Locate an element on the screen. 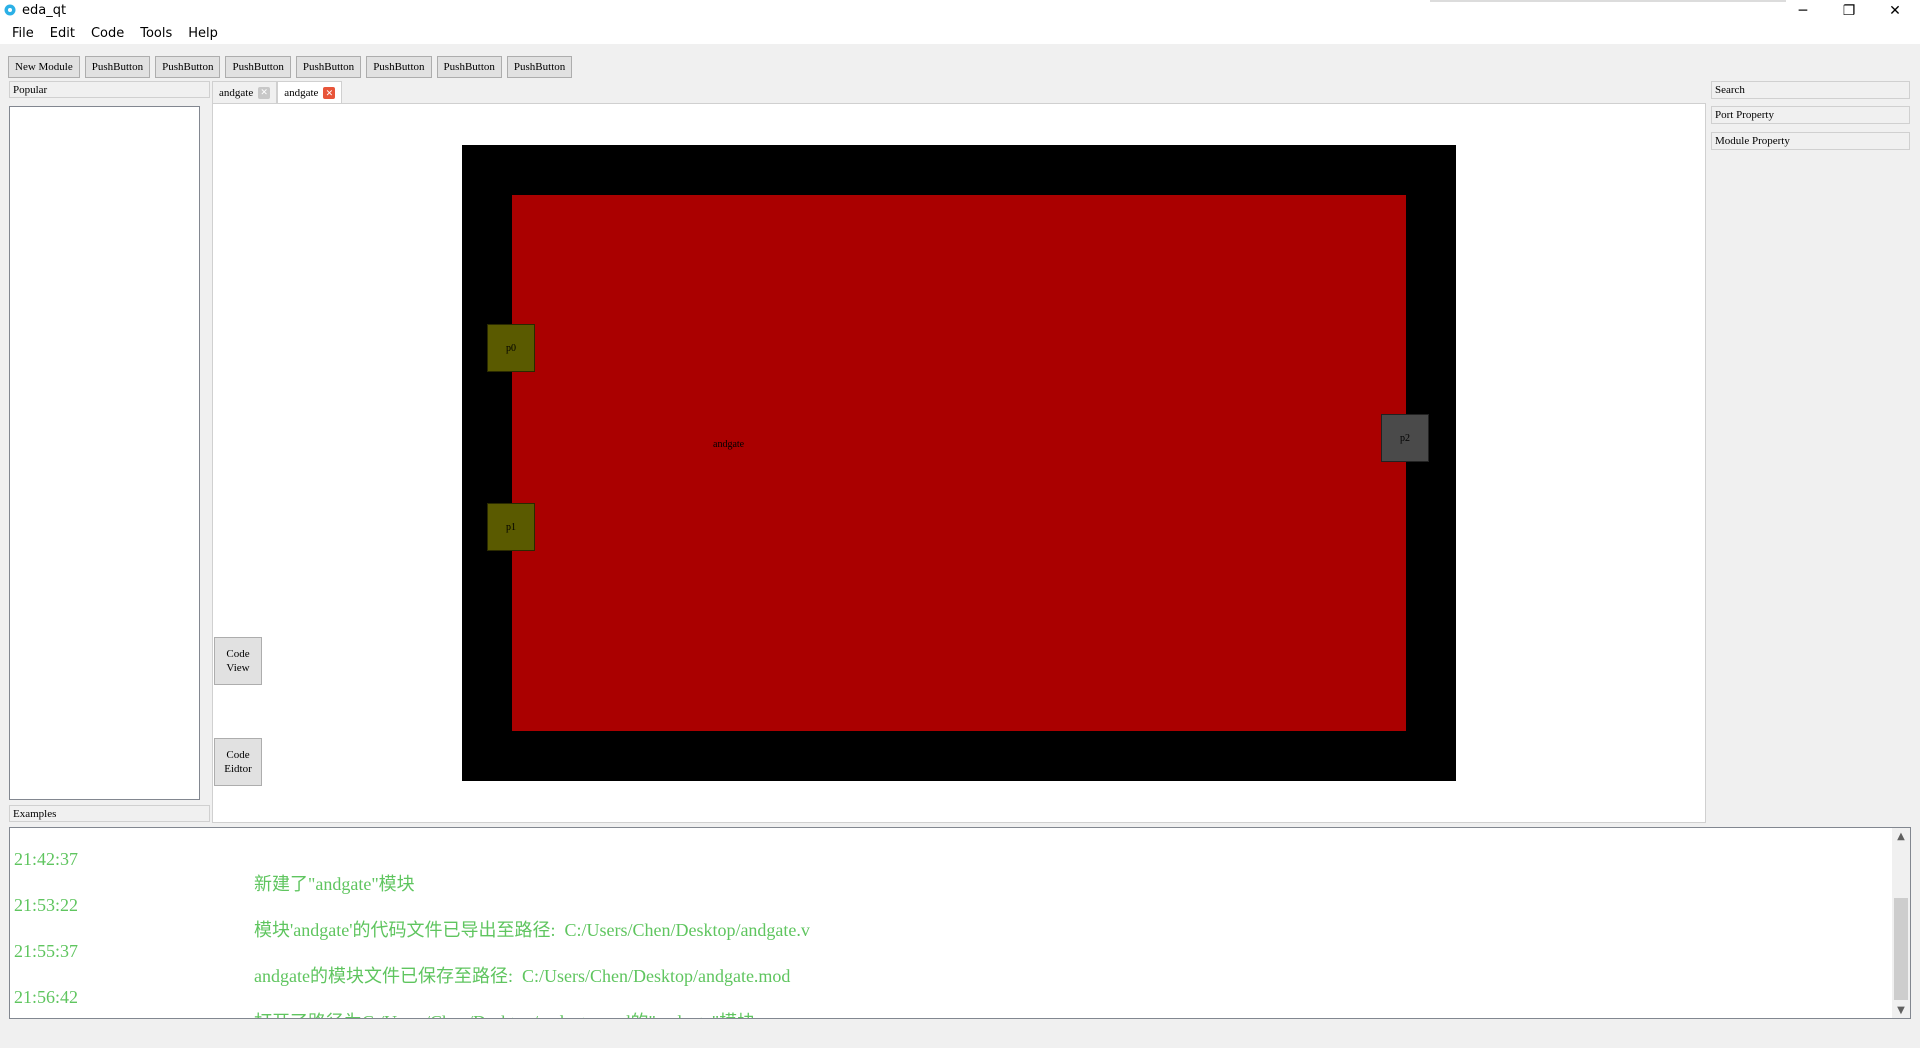  push-button-2: PushButton is located at coordinates (188, 67).